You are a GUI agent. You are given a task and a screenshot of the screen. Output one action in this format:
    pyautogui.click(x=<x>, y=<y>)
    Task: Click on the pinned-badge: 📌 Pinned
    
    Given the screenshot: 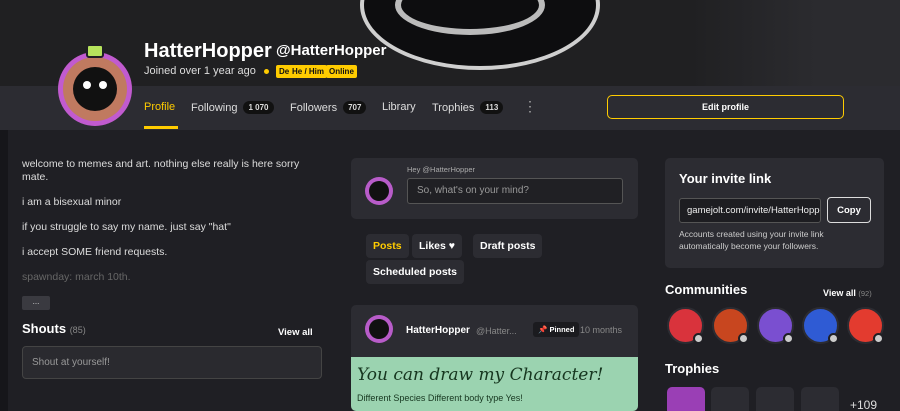 What is the action you would take?
    pyautogui.click(x=556, y=329)
    